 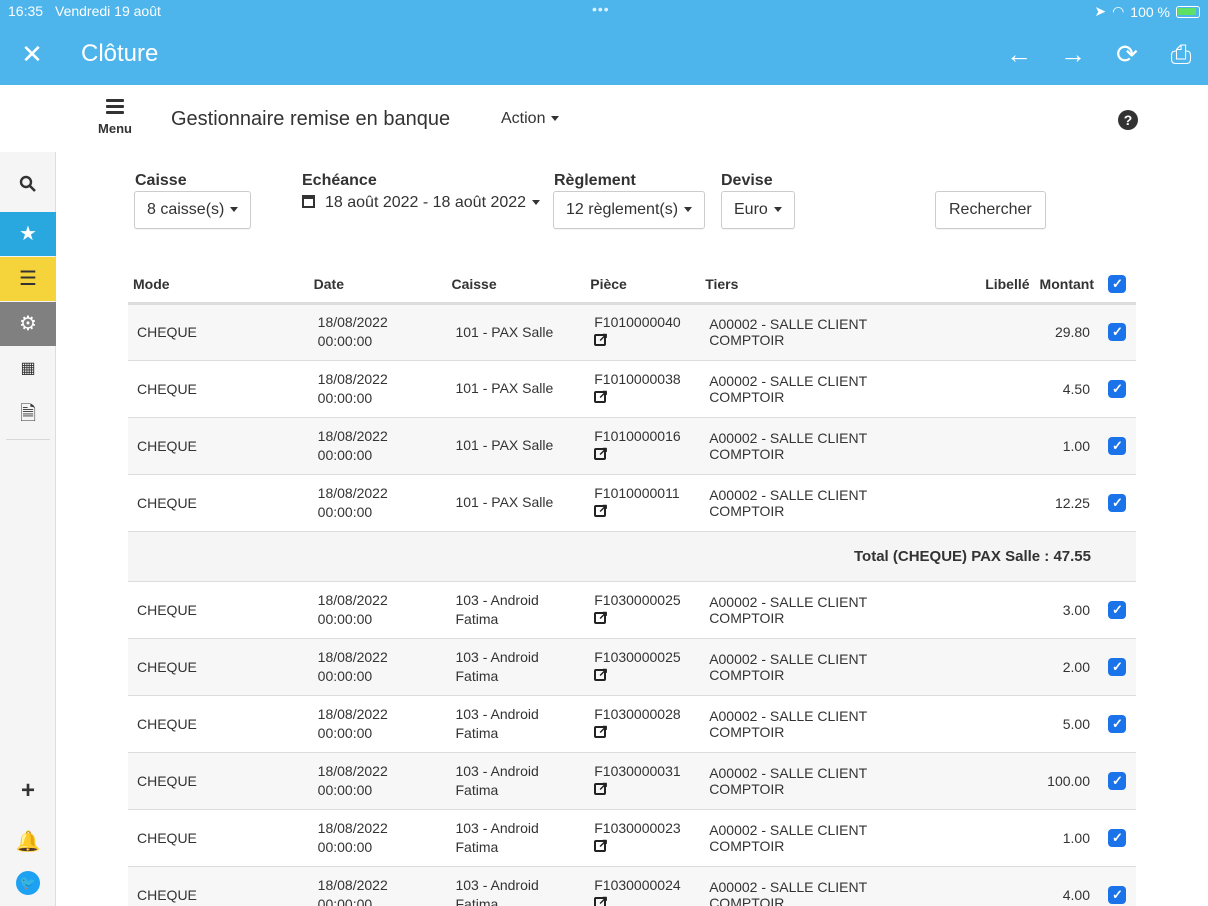 What do you see at coordinates (523, 118) in the screenshot?
I see `action-label: Action` at bounding box center [523, 118].